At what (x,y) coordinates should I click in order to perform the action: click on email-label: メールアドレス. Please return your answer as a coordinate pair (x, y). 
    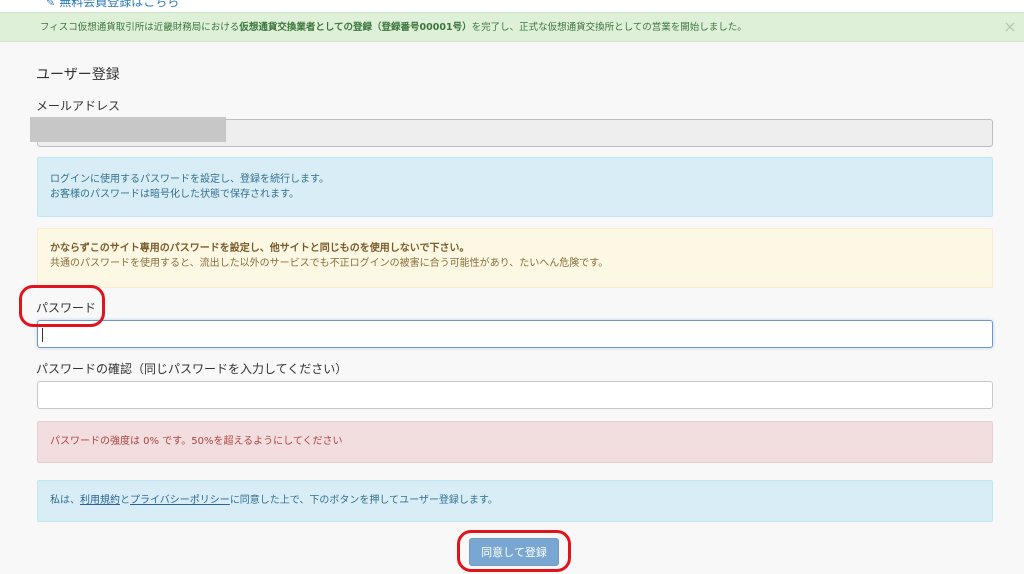
    Looking at the image, I should click on (78, 106).